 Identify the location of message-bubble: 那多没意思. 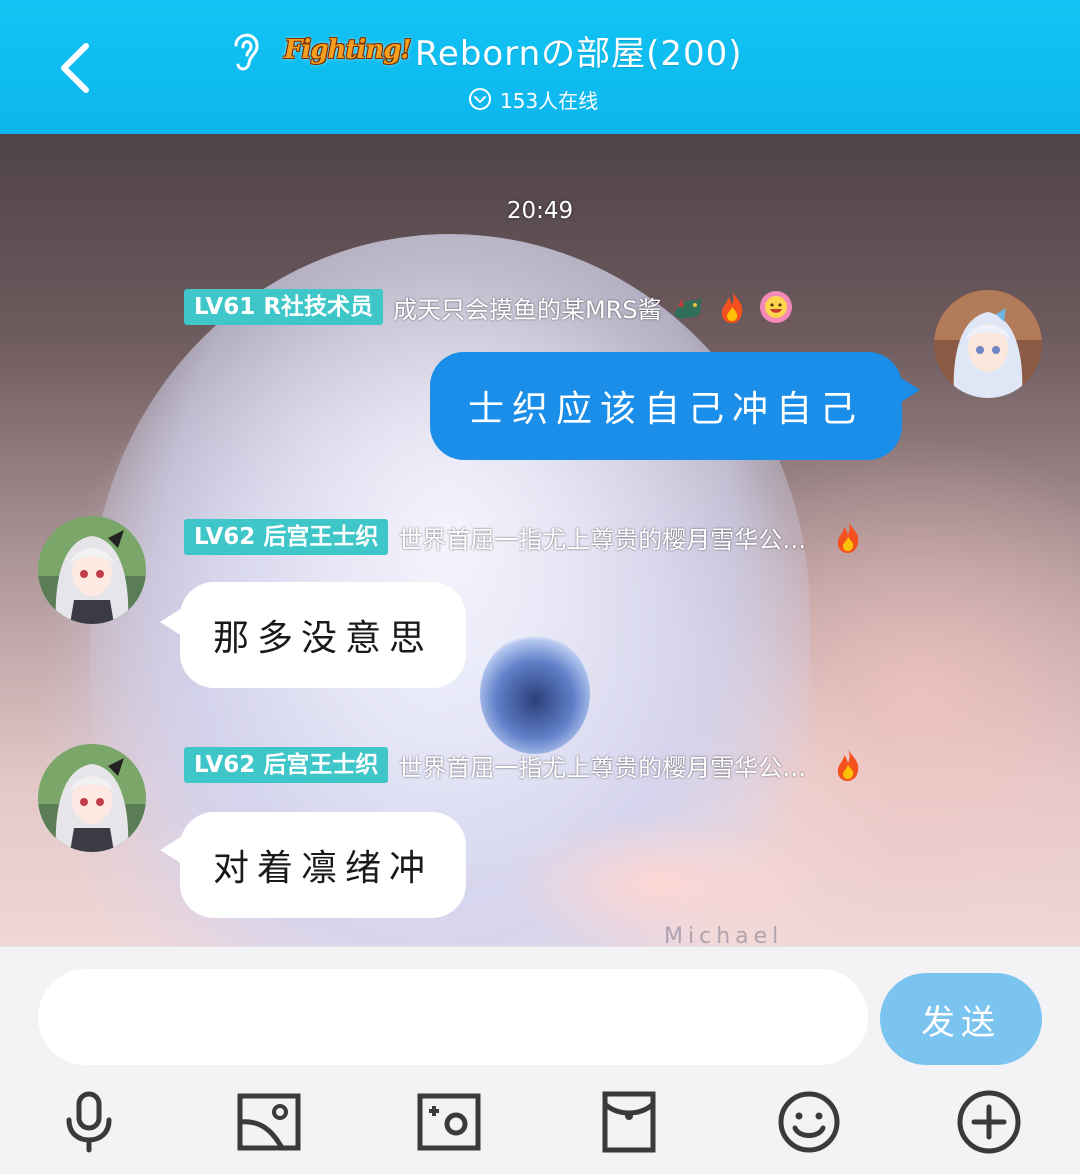
(323, 635).